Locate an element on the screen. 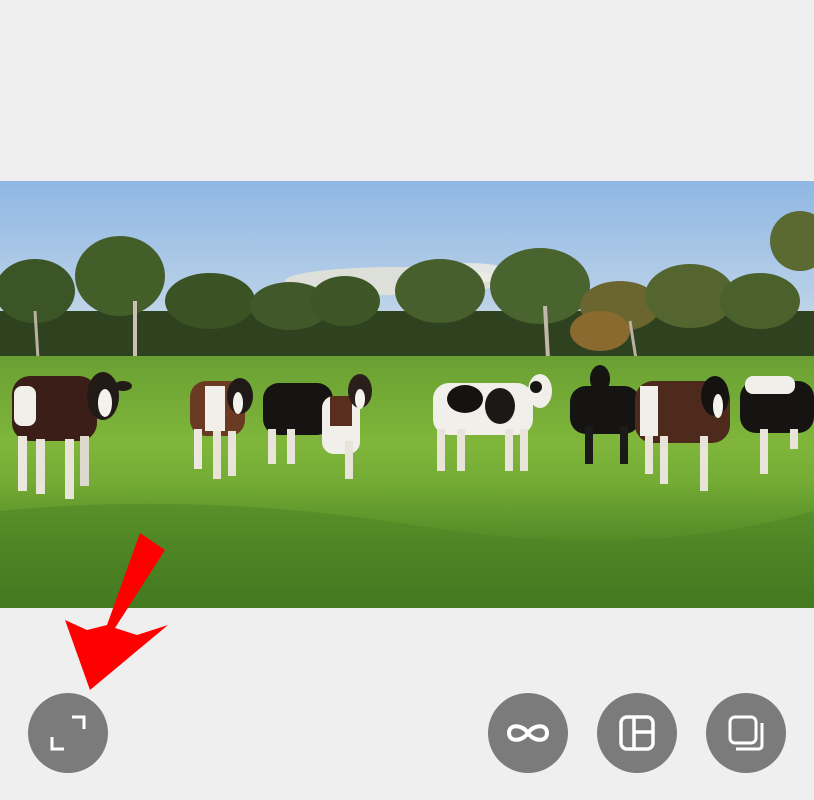 Image resolution: width=814 pixels, height=800 pixels. layout-button is located at coordinates (637, 733).